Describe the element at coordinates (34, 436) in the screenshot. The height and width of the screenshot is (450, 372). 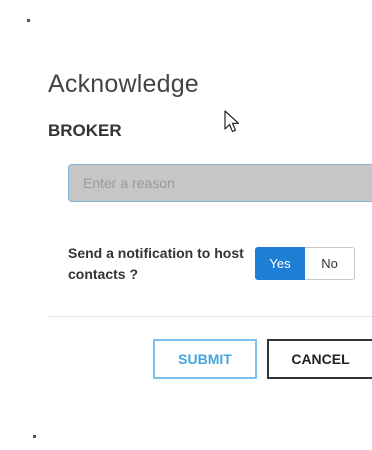
I see `corner-mark-bottom` at that location.